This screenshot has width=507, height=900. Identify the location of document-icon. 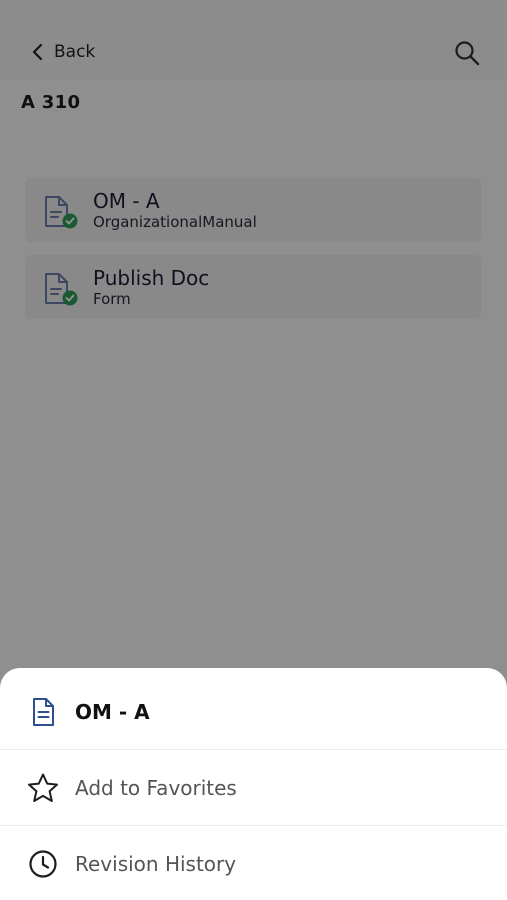
(43, 711).